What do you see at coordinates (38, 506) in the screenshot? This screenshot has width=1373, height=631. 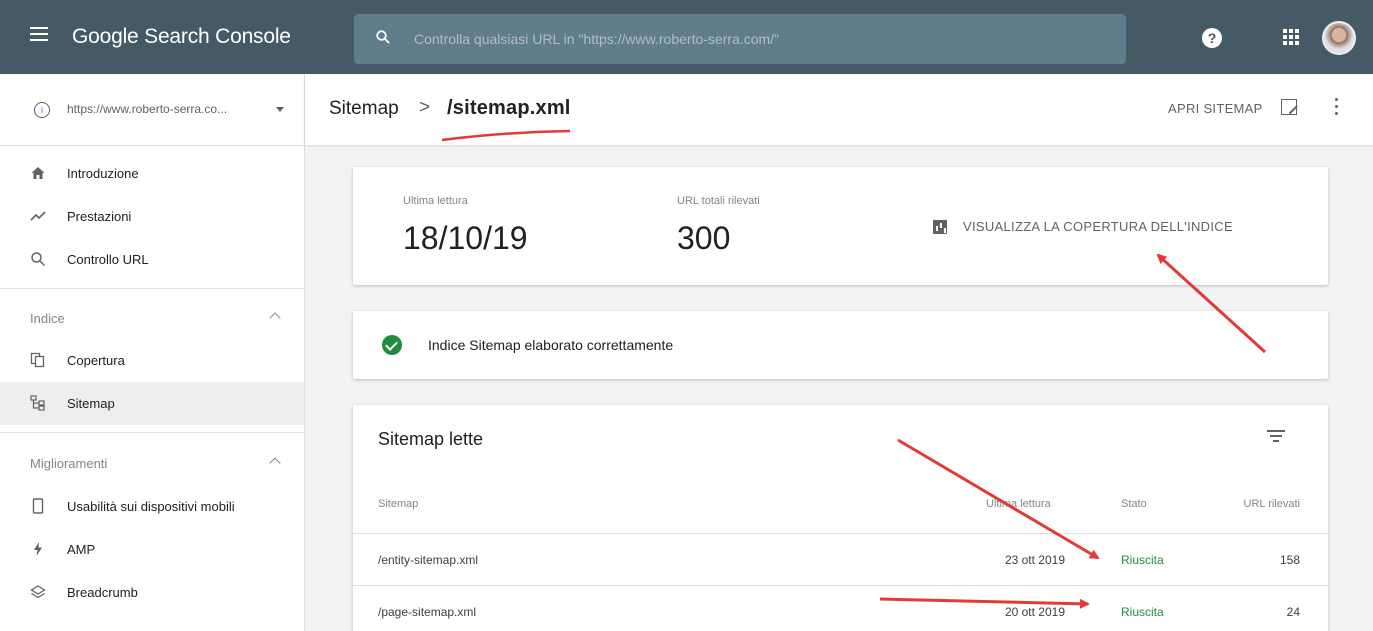 I see `phone-icon` at bounding box center [38, 506].